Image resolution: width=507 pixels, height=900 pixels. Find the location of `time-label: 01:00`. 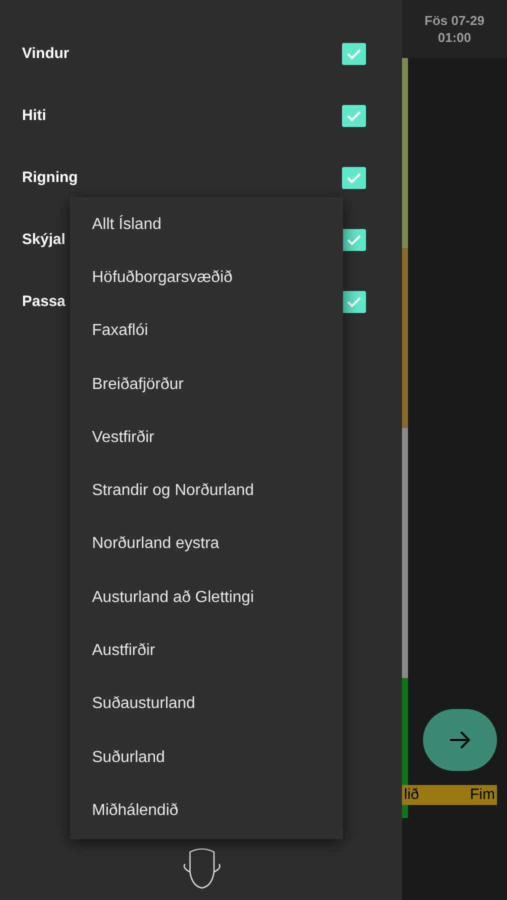

time-label: 01:00 is located at coordinates (455, 37).